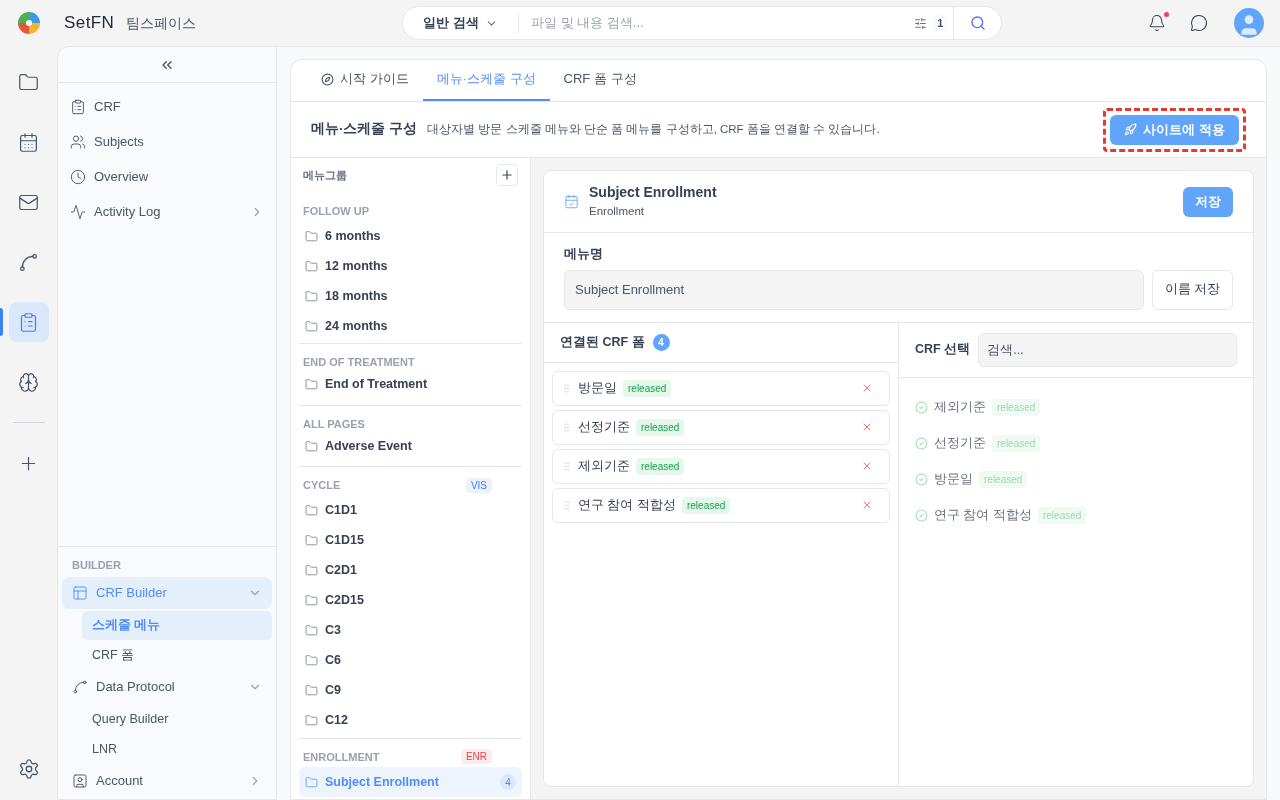 This screenshot has width=1280, height=800. Describe the element at coordinates (334, 424) in the screenshot. I see `group-heading: ALL PAGES` at that location.